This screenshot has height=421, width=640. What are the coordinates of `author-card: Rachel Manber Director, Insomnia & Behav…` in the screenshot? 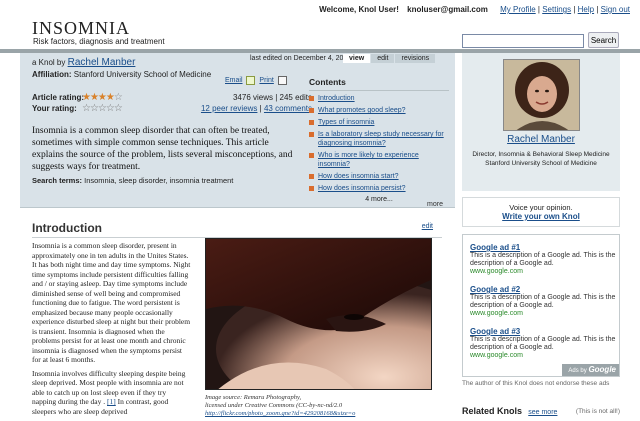 It's located at (541, 122).